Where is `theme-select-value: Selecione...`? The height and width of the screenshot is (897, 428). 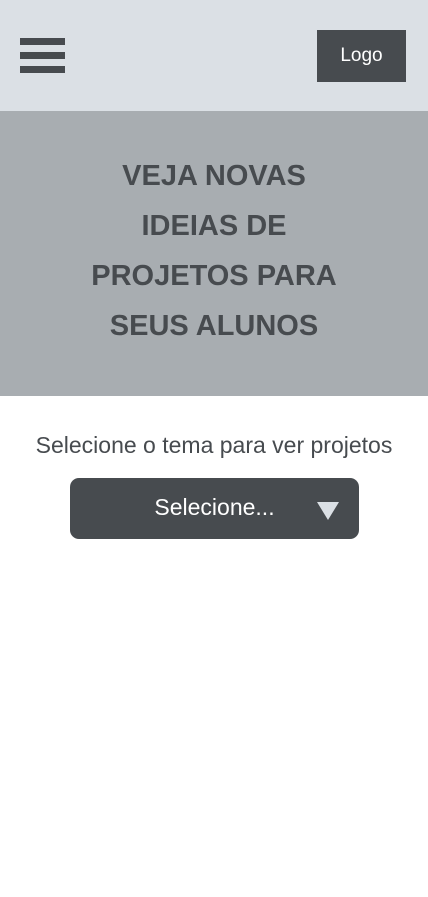 theme-select-value: Selecione... is located at coordinates (214, 507).